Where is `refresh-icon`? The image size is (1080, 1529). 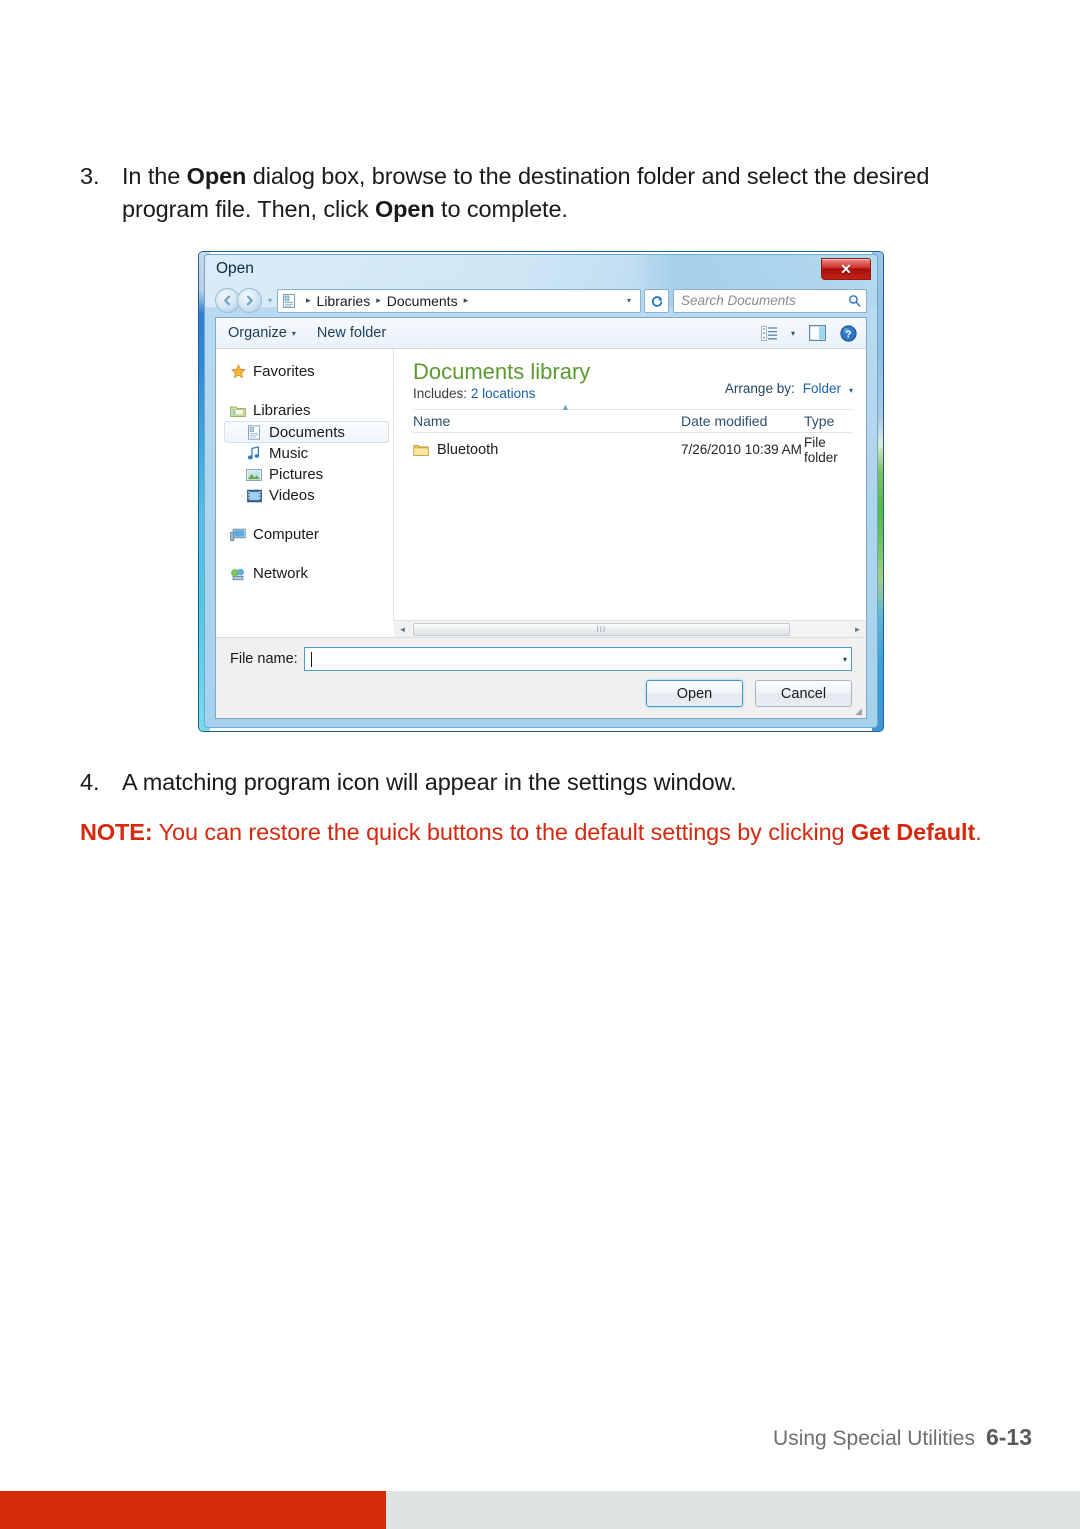
refresh-icon is located at coordinates (656, 300).